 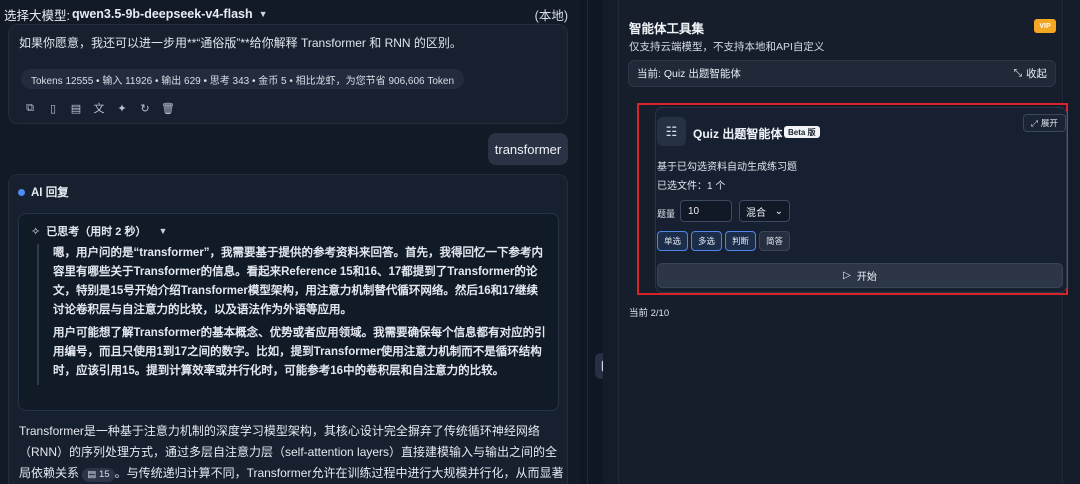 I want to click on question-type-group: 单选 多选 判断 简答, so click(x=724, y=241).